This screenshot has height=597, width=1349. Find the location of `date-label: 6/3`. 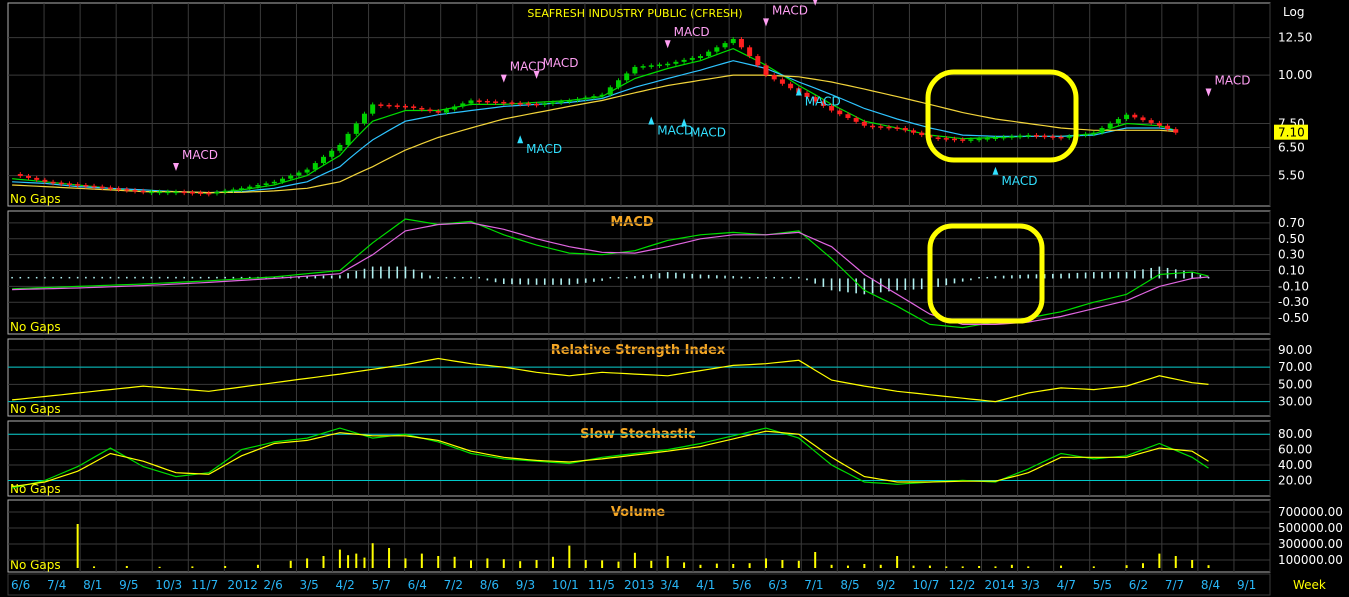

date-label: 6/3 is located at coordinates (777, 585).